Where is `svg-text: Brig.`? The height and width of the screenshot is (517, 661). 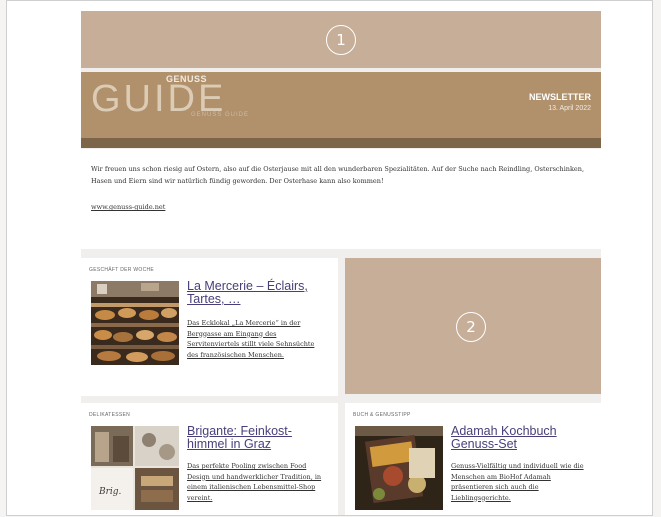 svg-text: Brig. is located at coordinates (110, 492).